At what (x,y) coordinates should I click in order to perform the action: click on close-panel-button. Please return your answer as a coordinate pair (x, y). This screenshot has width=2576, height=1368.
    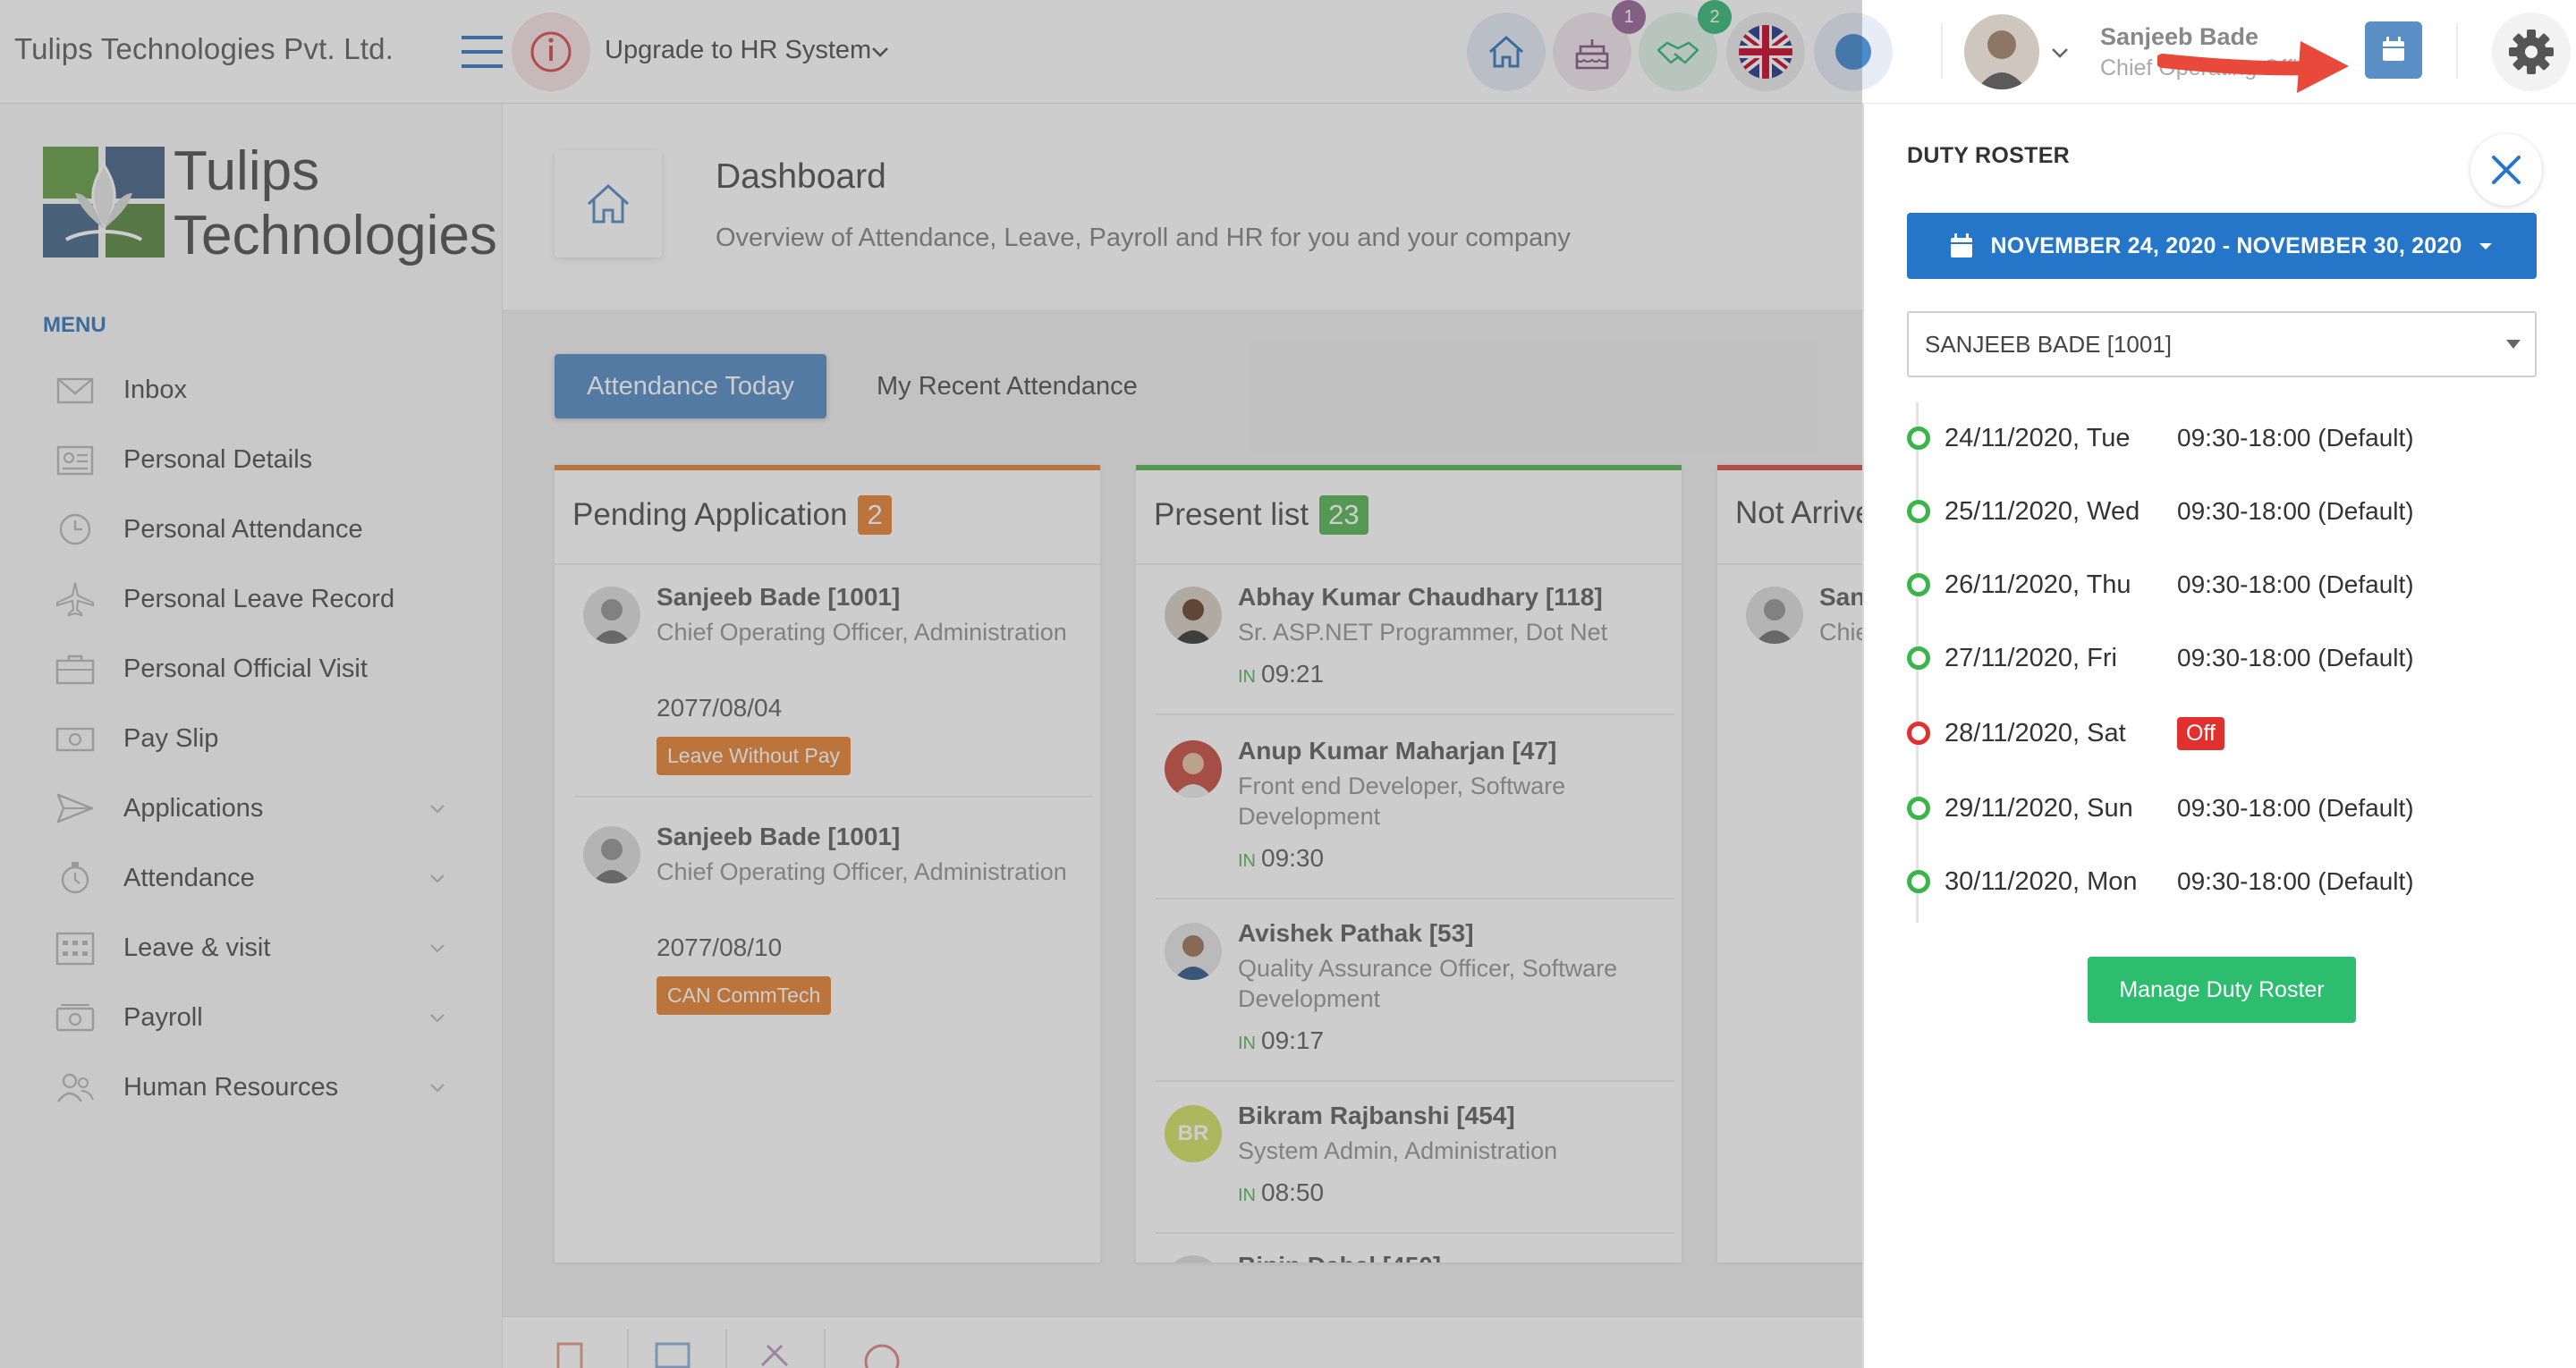
    Looking at the image, I should click on (2506, 170).